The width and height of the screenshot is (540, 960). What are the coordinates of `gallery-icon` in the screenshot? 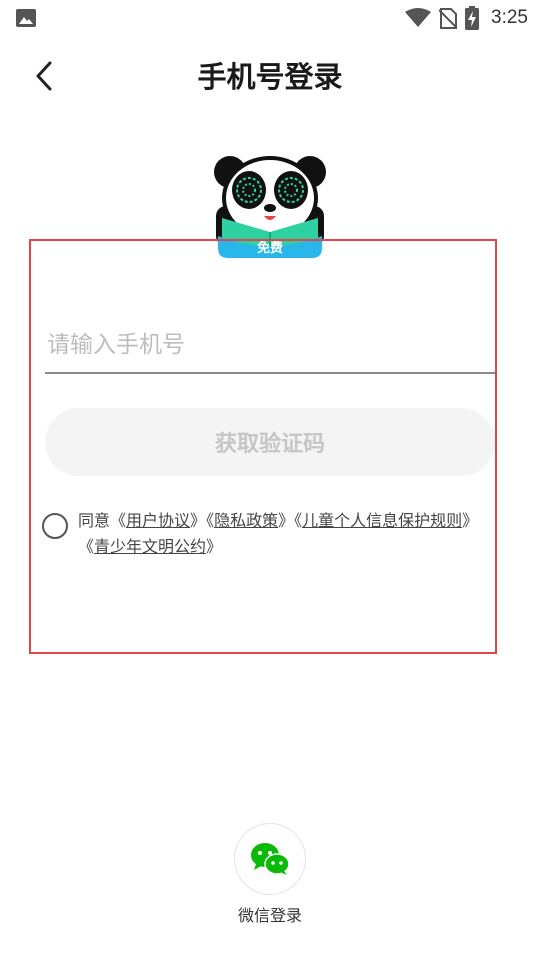 It's located at (26, 18).